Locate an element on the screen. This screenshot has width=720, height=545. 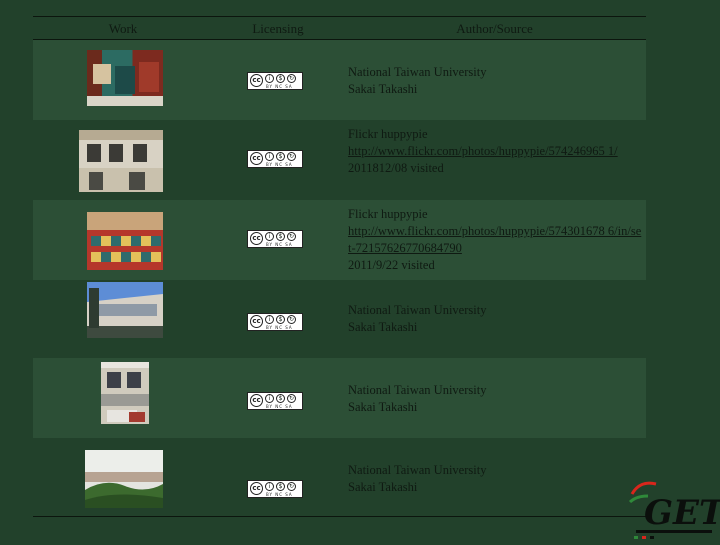
work-photo-shophouse-facade is located at coordinates (121, 161).